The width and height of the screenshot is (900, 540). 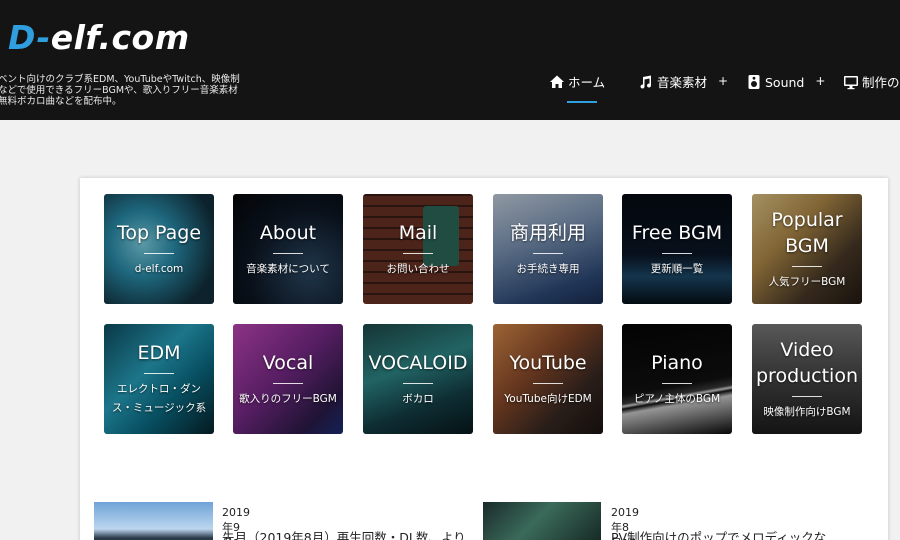 What do you see at coordinates (547, 232) in the screenshot?
I see `tile-title: 商用利用` at bounding box center [547, 232].